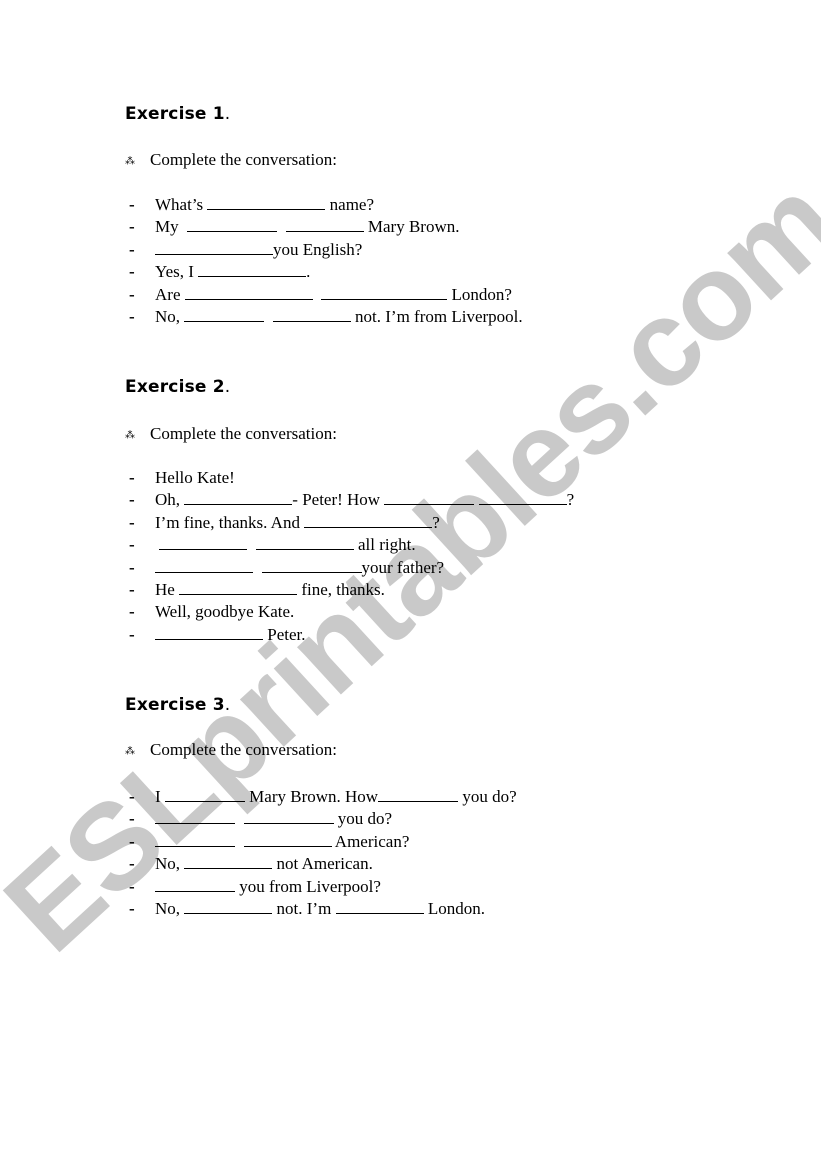 The width and height of the screenshot is (821, 1169). I want to click on dialogue-line: - What’s name?, so click(251, 205).